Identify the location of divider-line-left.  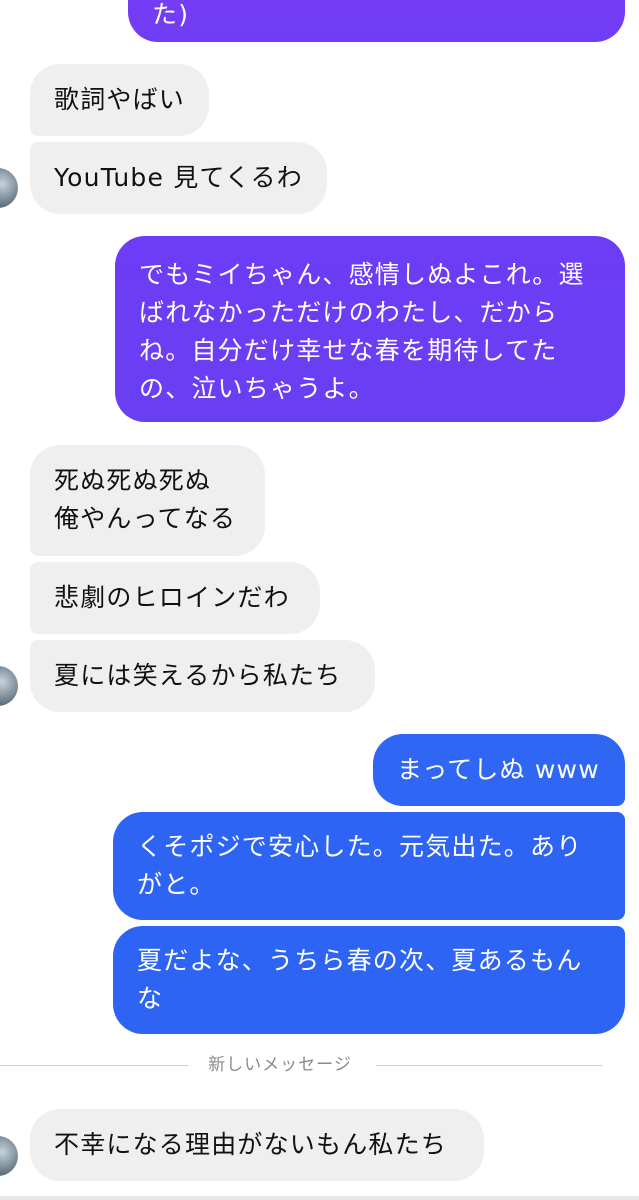
(94, 1065).